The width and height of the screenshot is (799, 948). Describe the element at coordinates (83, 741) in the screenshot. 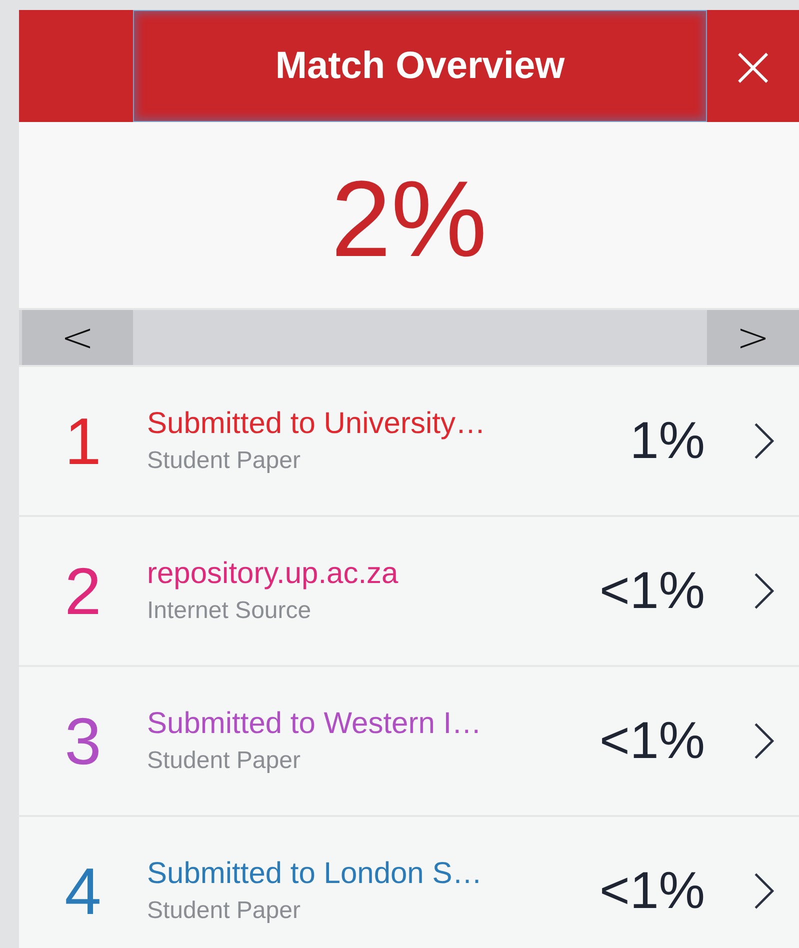

I see `match-rank: 3` at that location.